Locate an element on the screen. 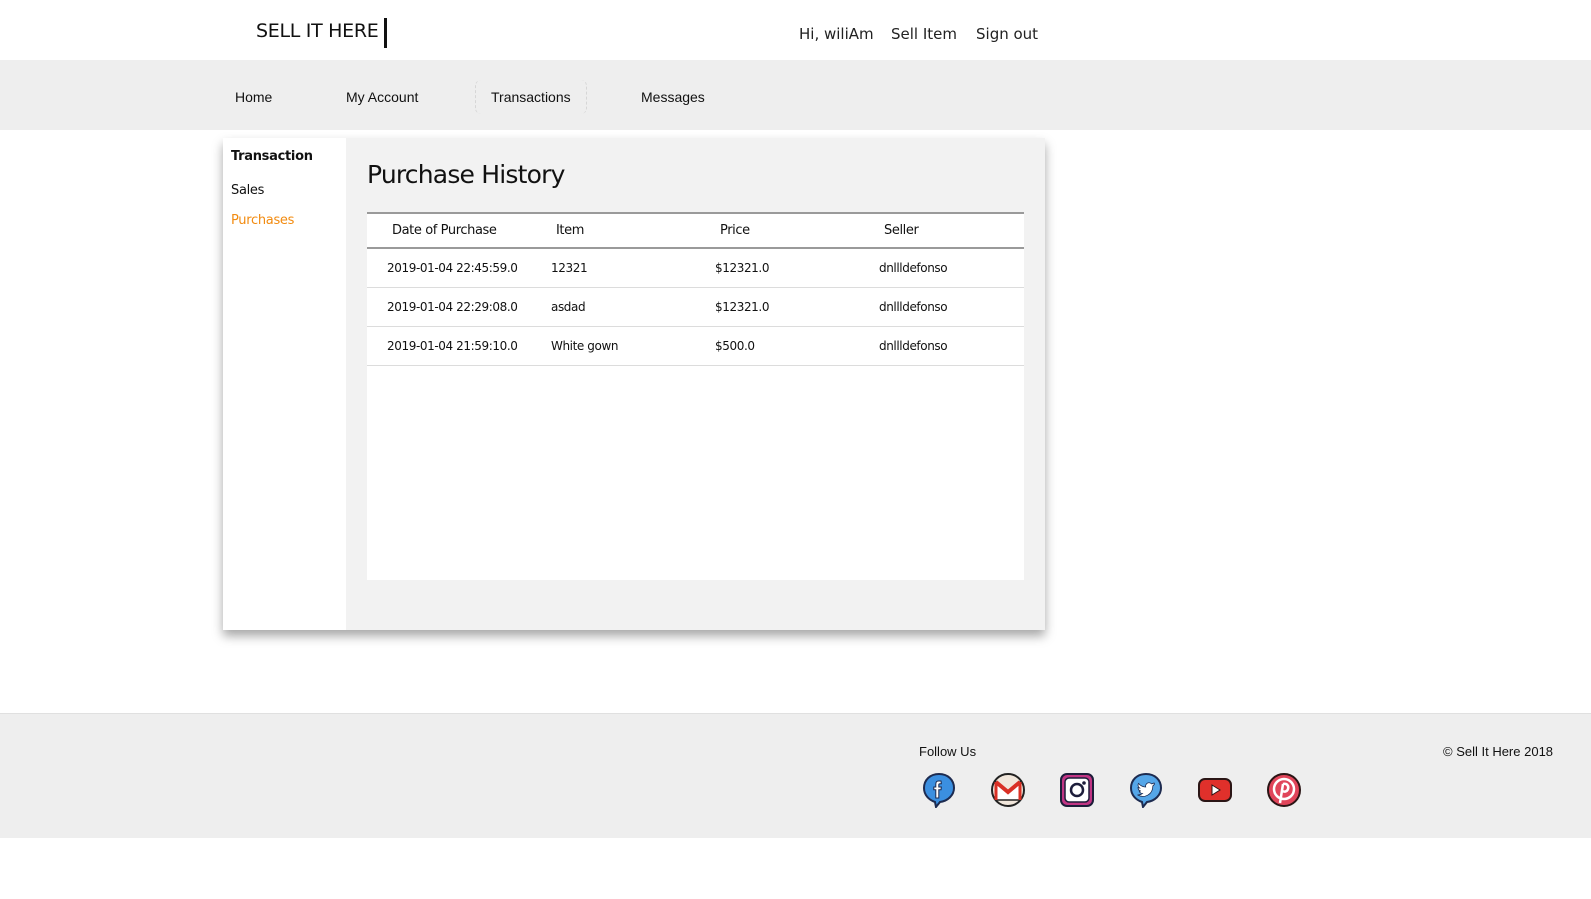 This screenshot has height=899, width=1591. cell-price: $500.0 is located at coordinates (777, 346).